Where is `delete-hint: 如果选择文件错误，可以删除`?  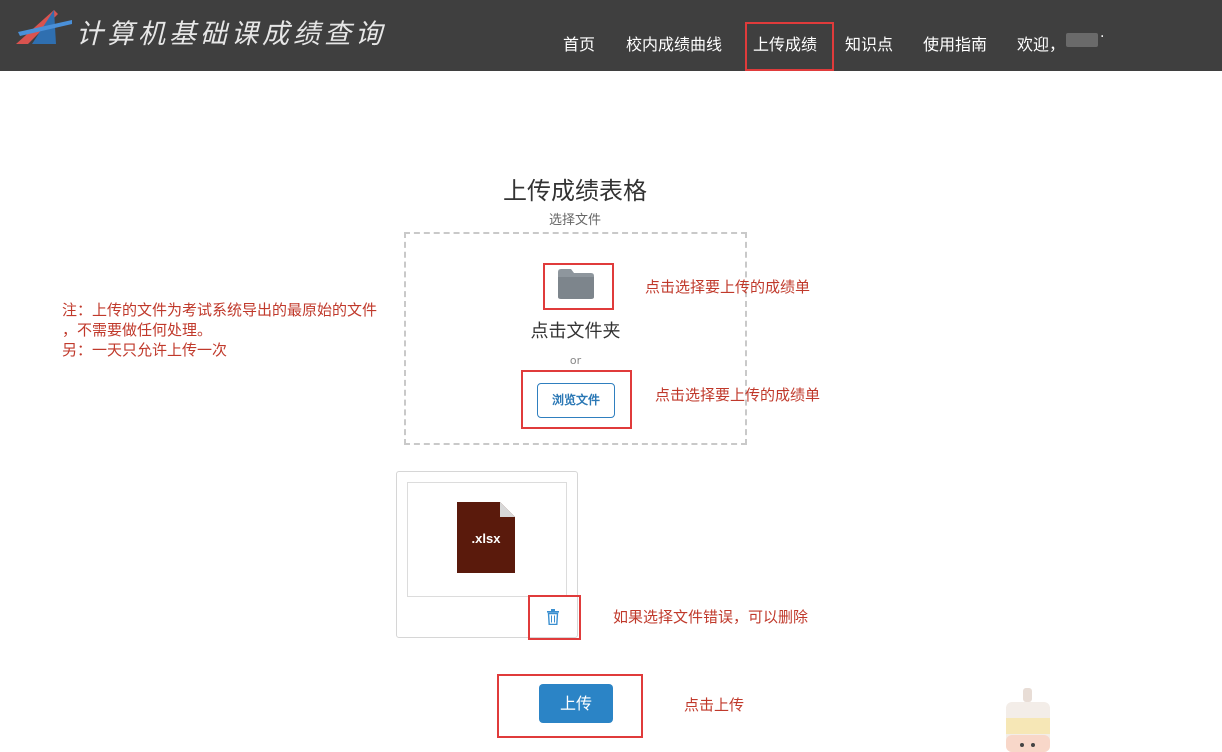 delete-hint: 如果选择文件错误，可以删除 is located at coordinates (711, 617).